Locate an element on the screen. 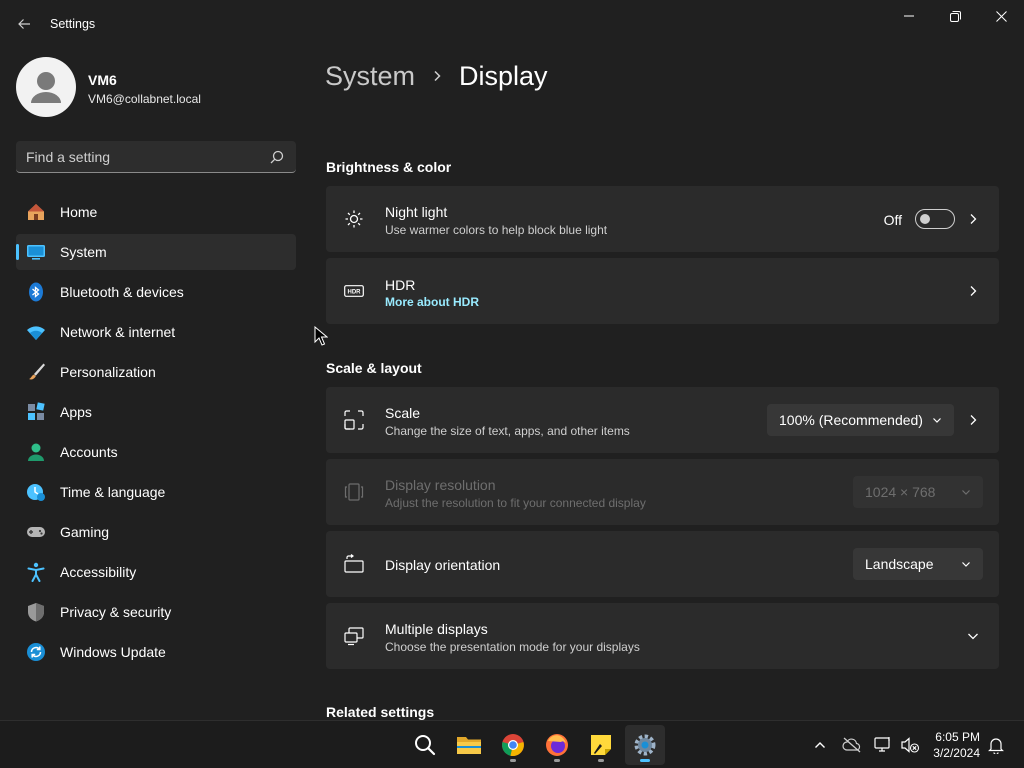  sidebar-item-time-language: Time & language is located at coordinates (156, 492).